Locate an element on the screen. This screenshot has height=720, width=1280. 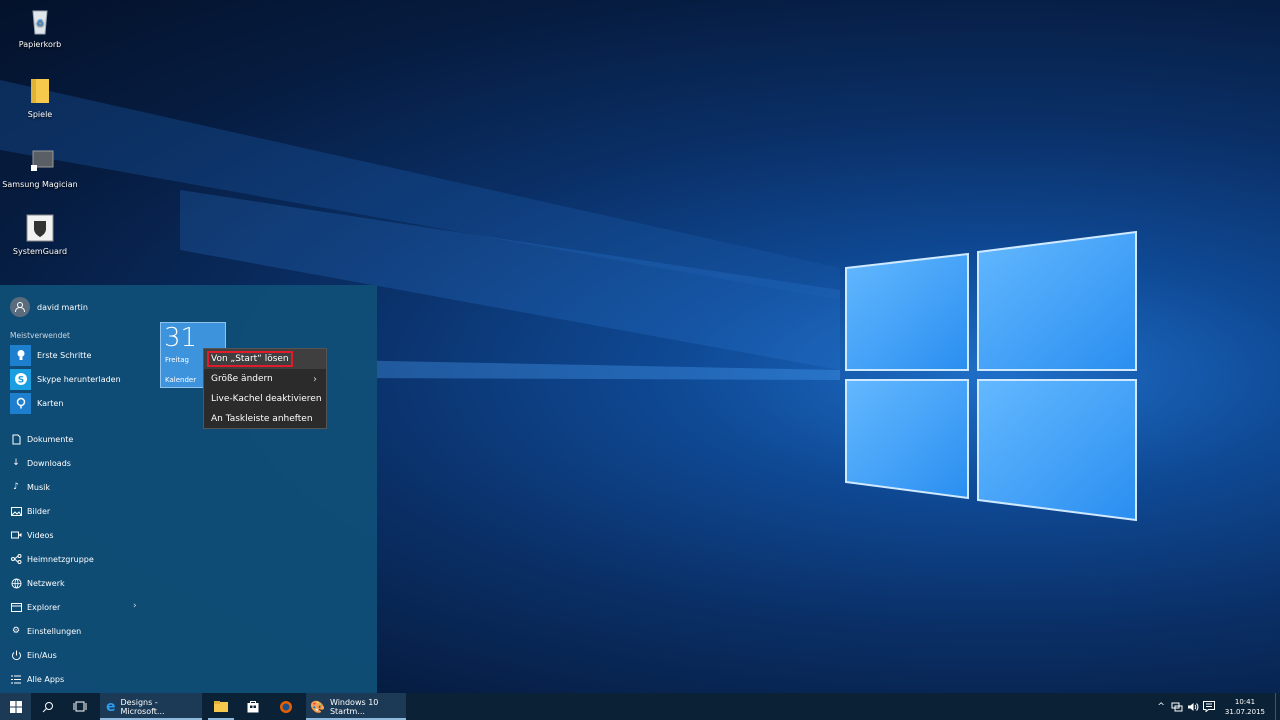
task-view-button is located at coordinates (80, 706).